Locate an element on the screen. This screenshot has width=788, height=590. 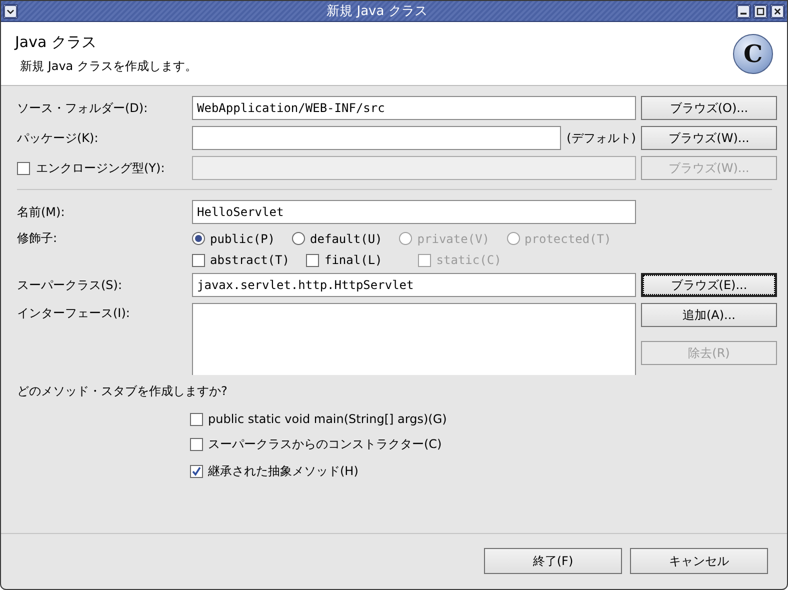
field-label: 修飾子: is located at coordinates (37, 238).